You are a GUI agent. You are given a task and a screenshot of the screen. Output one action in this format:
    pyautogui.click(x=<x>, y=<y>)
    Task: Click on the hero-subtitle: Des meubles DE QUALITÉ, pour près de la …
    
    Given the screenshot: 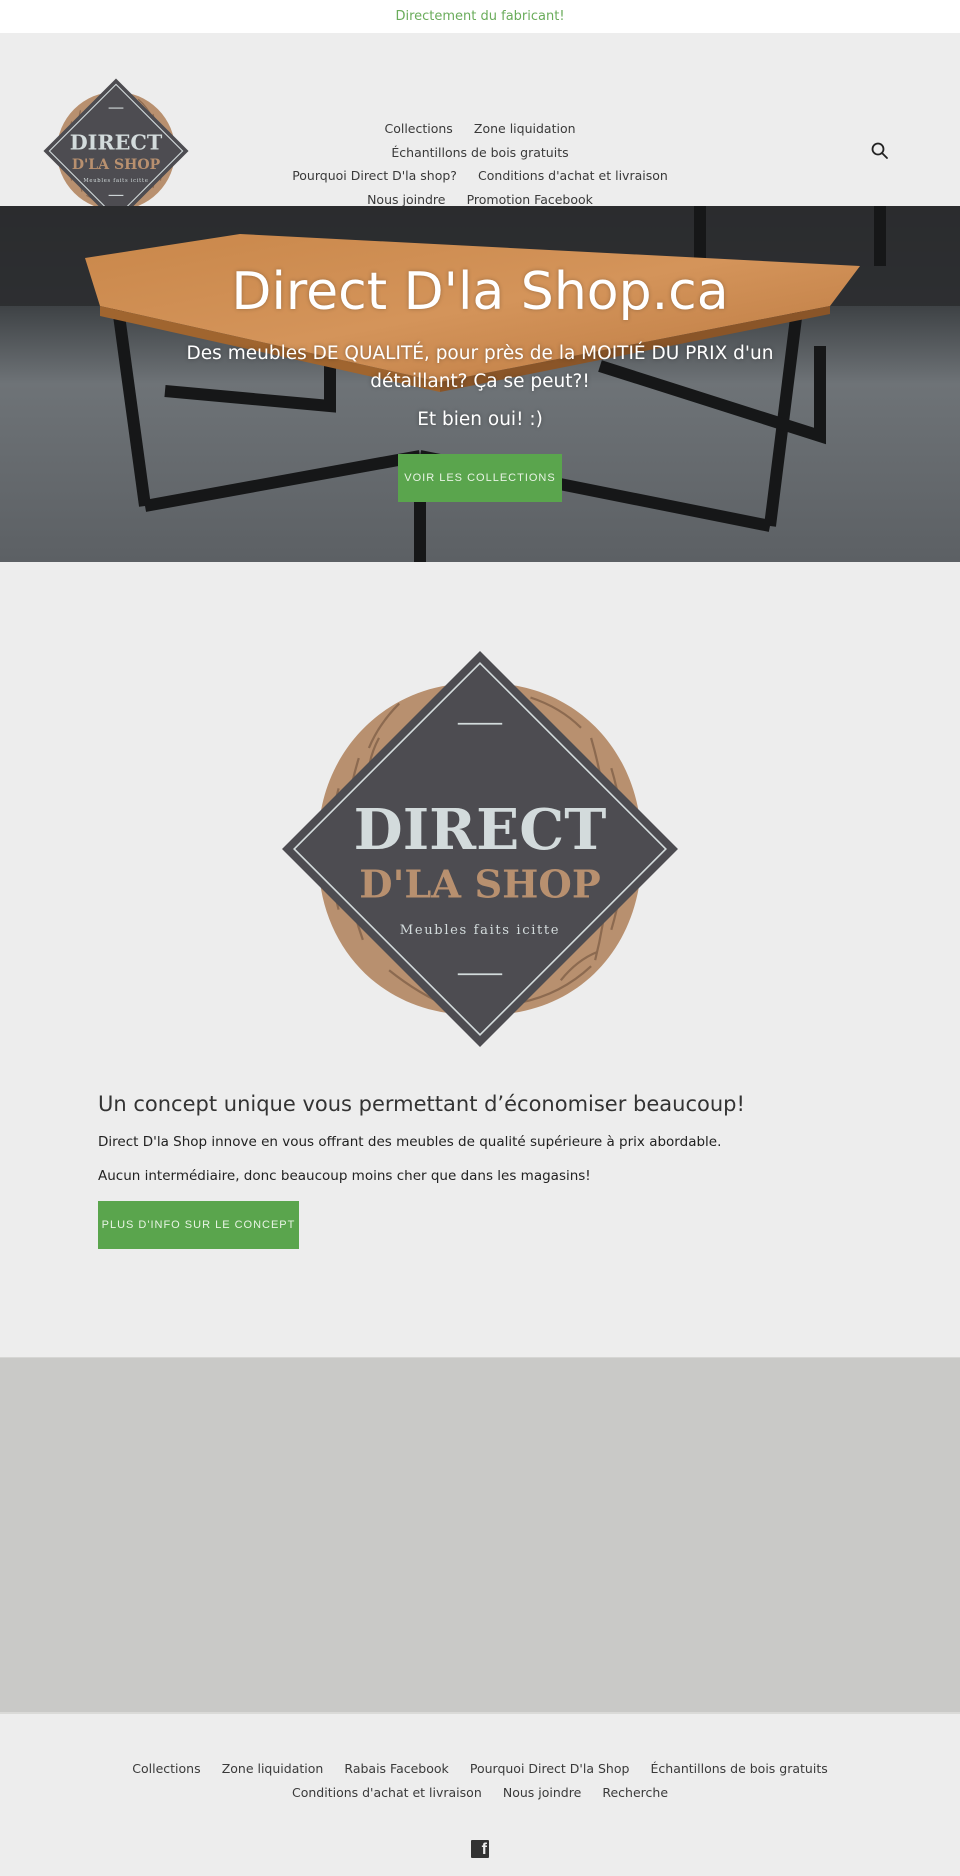 What is the action you would take?
    pyautogui.click(x=480, y=367)
    